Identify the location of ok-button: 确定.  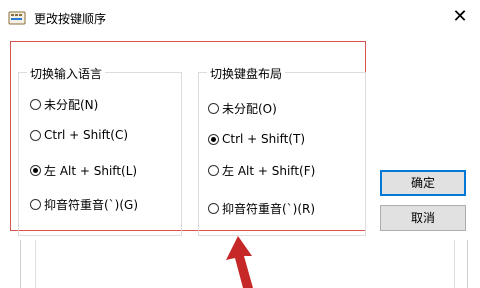
(423, 183).